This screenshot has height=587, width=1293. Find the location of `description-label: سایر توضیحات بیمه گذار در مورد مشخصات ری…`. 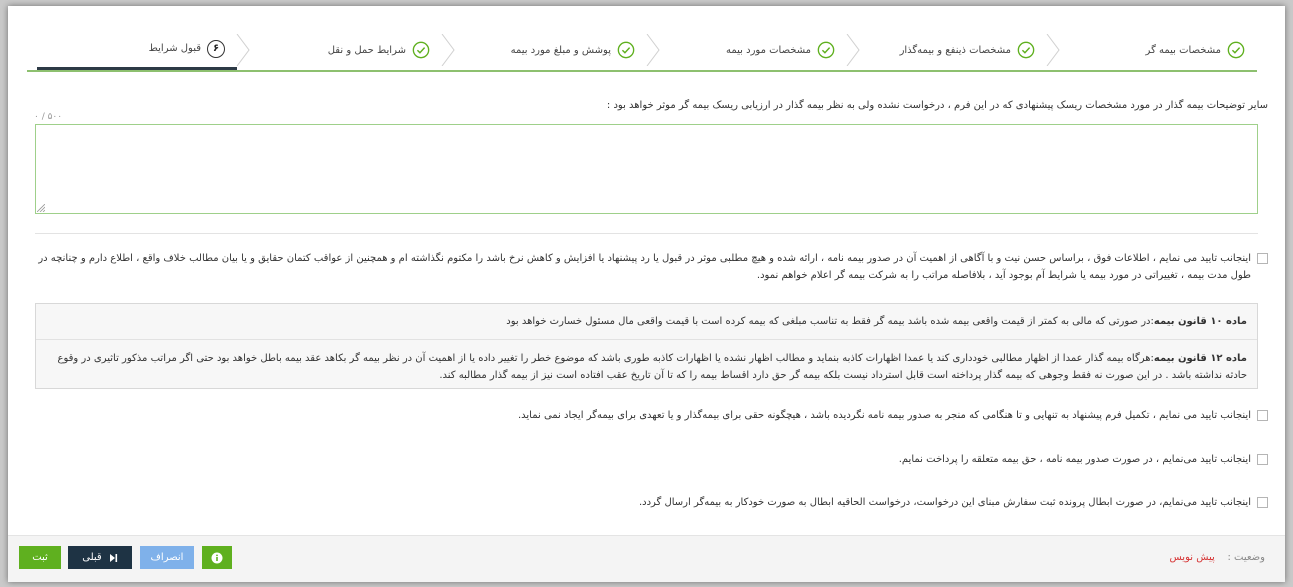

description-label: سایر توضیحات بیمه گذار در مورد مشخصات ری… is located at coordinates (937, 105).